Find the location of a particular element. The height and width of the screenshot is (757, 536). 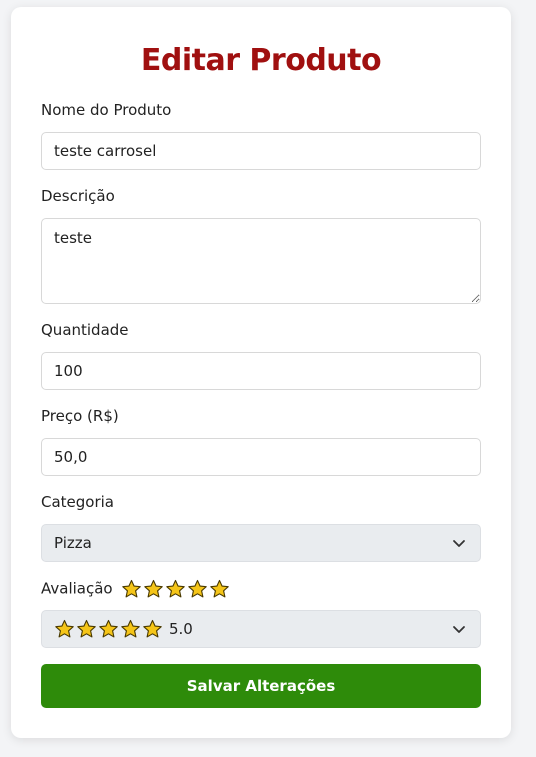

product-name-input is located at coordinates (261, 151).